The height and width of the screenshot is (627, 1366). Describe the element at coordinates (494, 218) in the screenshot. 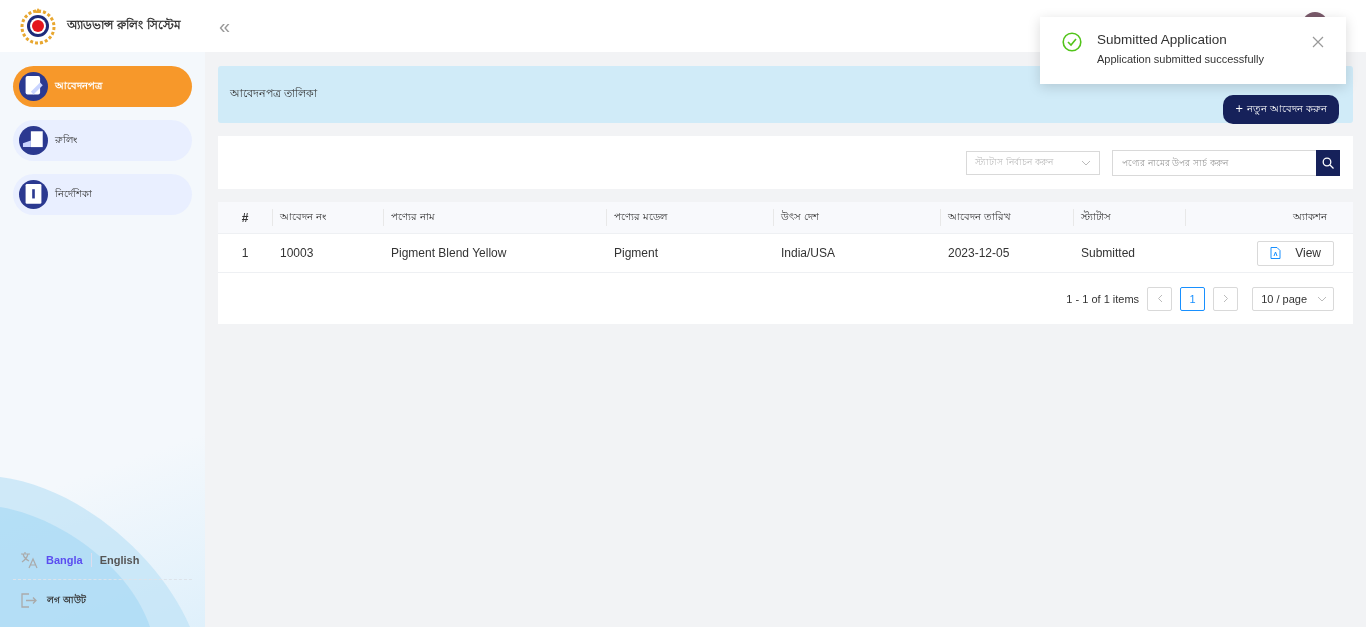

I see `column-header: পণ্যের নাম` at that location.